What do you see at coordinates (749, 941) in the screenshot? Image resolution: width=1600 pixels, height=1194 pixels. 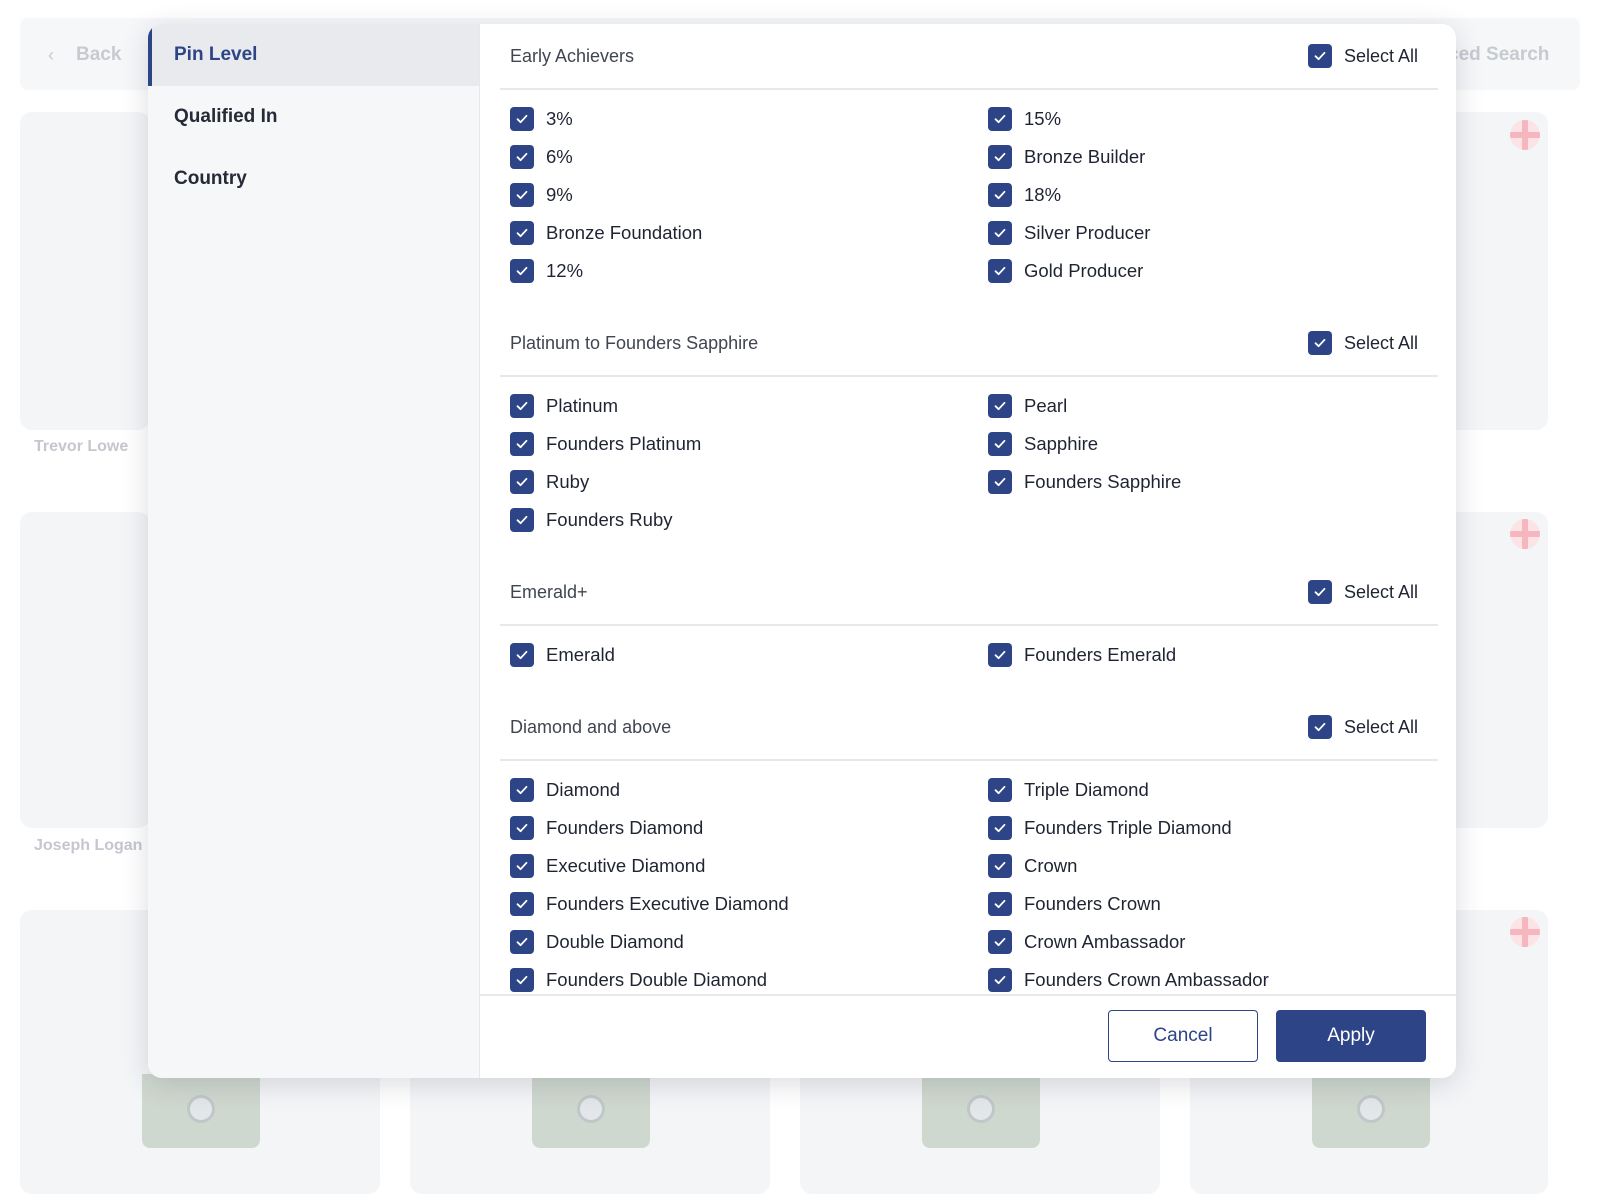 I see `pin-level-option-double-diamond: Double Diamond` at bounding box center [749, 941].